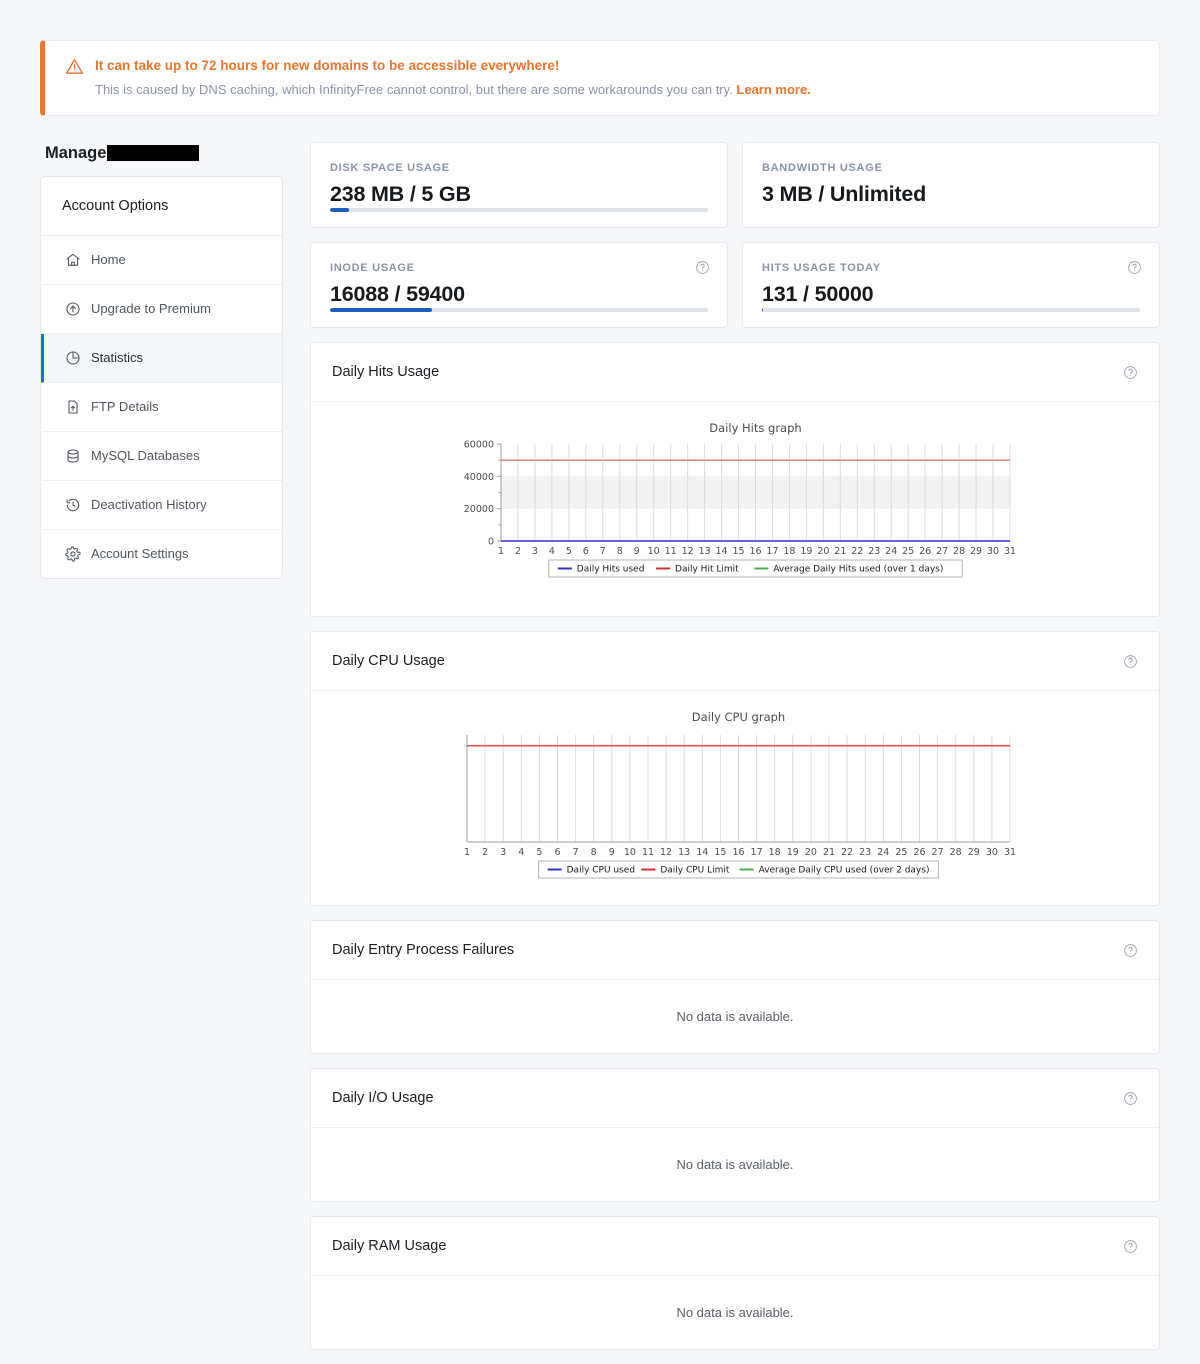 The height and width of the screenshot is (1364, 1200). What do you see at coordinates (883, 852) in the screenshot?
I see `svg-text: 24` at bounding box center [883, 852].